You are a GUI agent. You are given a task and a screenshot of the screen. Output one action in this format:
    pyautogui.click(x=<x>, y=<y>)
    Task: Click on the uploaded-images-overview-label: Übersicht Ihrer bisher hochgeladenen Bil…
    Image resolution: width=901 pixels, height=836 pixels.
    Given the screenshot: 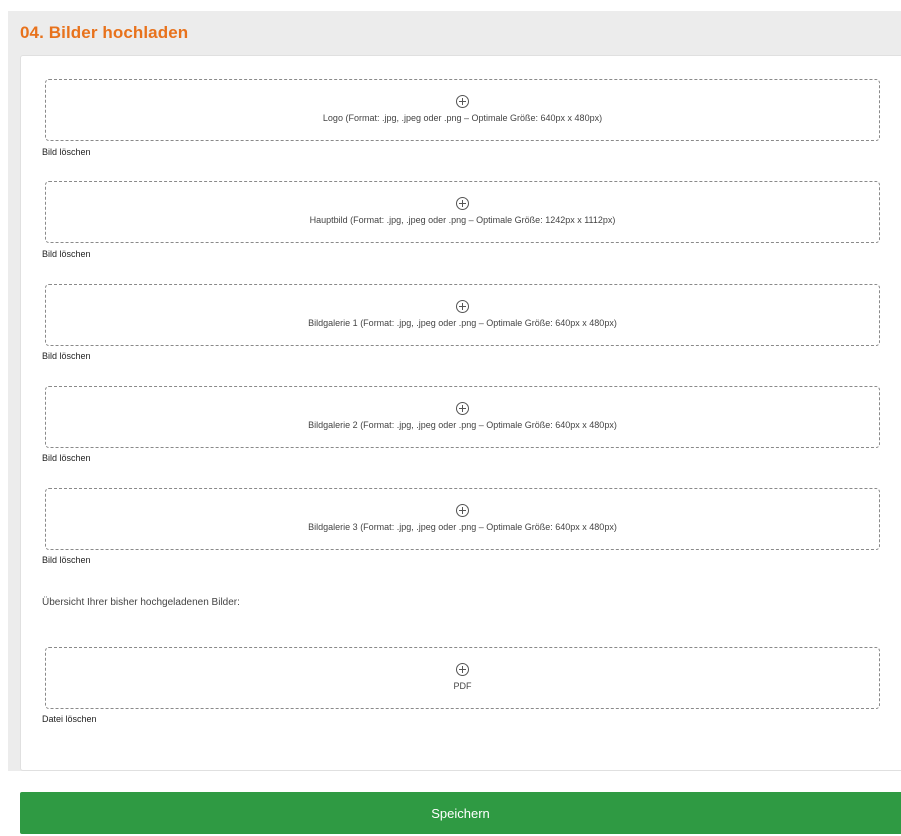 What is the action you would take?
    pyautogui.click(x=141, y=602)
    